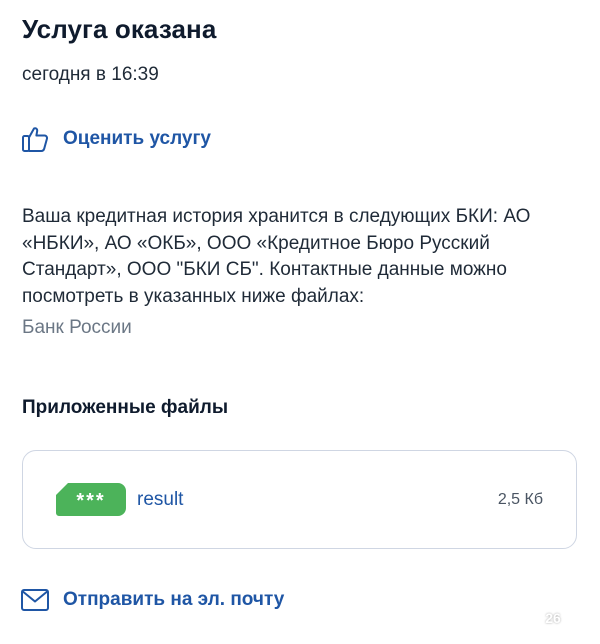 This screenshot has width=600, height=644. I want to click on file-card: *** result 2,5 Кб, so click(299, 499).